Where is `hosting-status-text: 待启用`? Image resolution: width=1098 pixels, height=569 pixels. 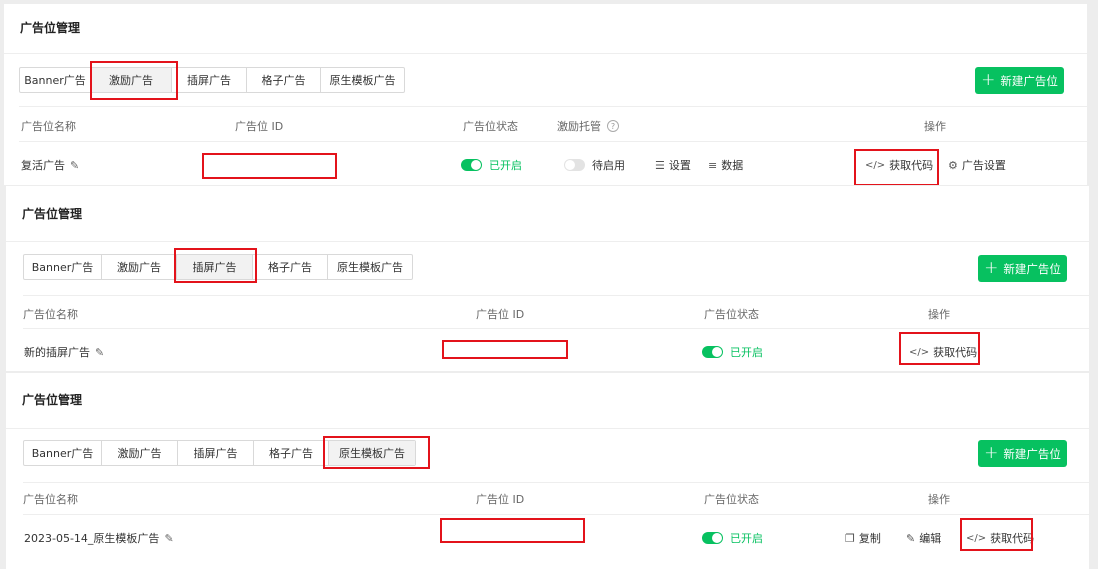 hosting-status-text: 待启用 is located at coordinates (608, 165).